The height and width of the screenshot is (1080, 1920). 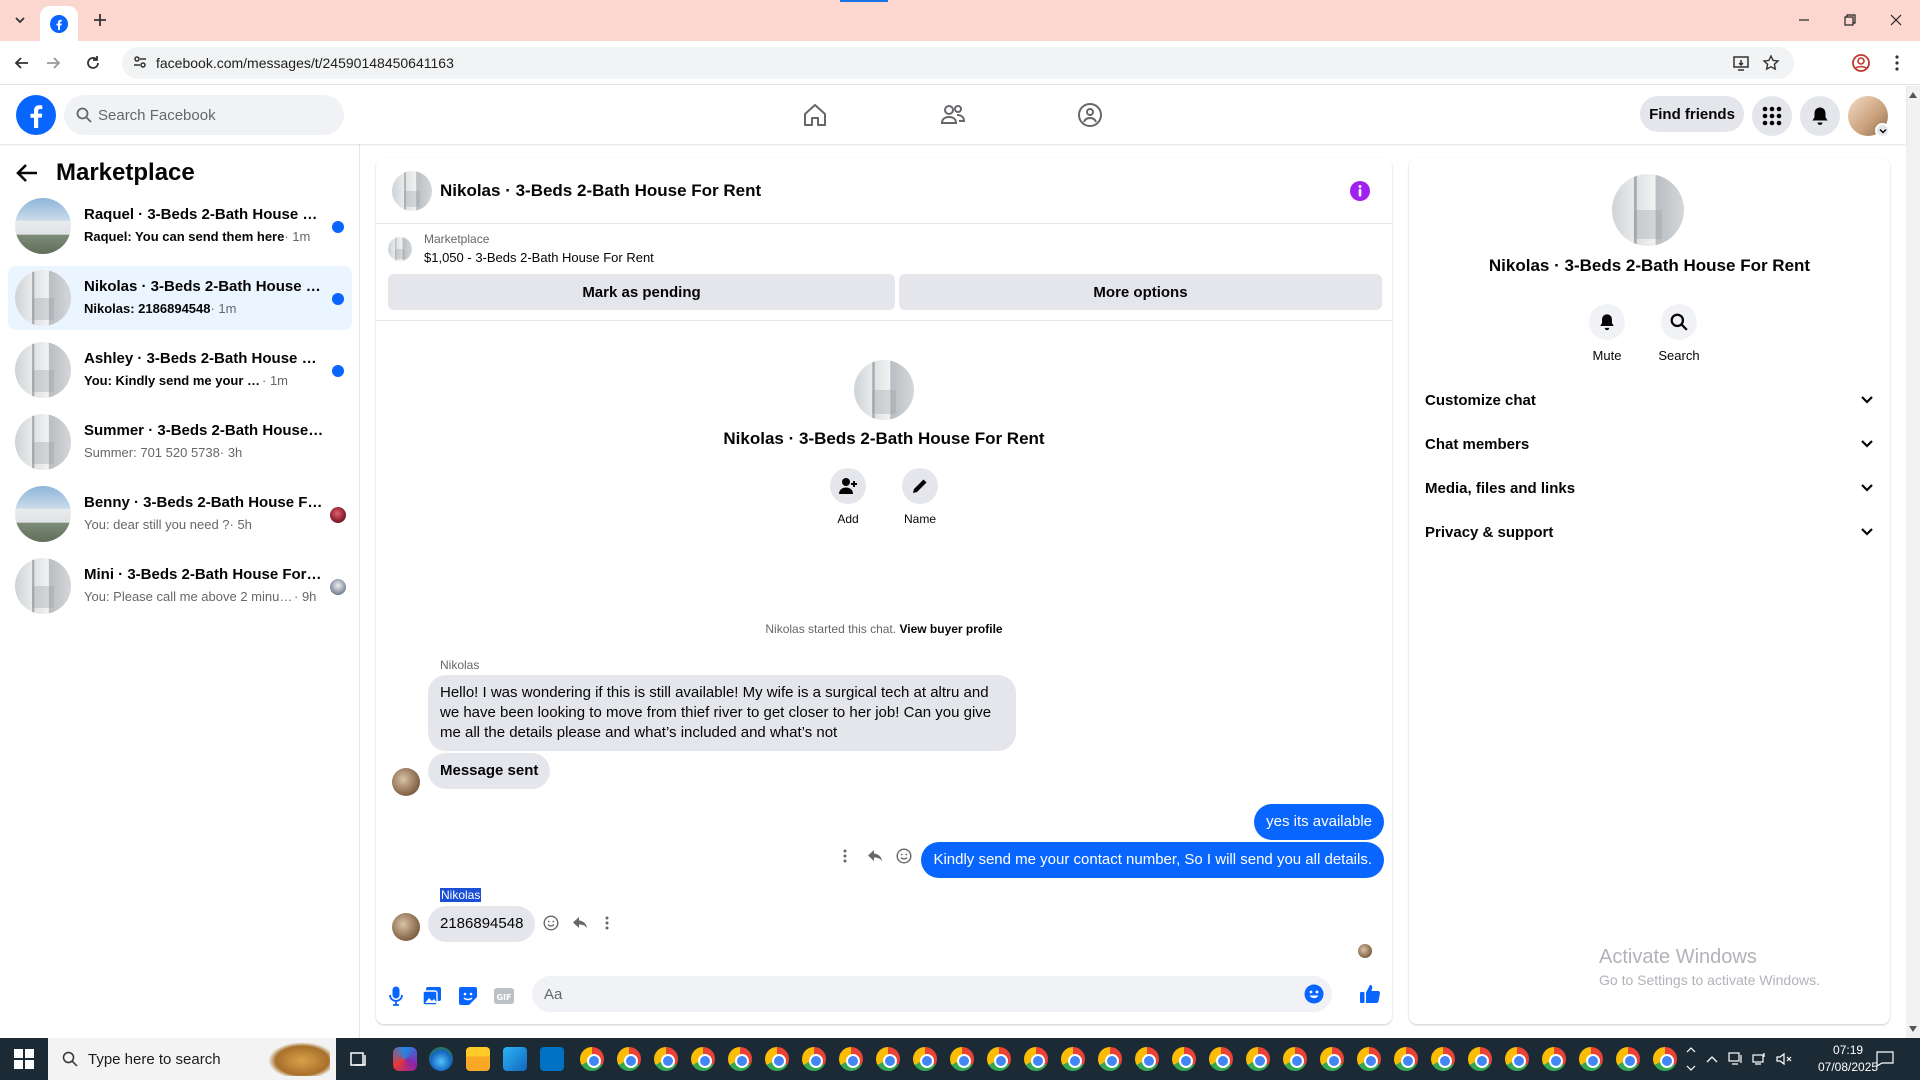 What do you see at coordinates (1692, 114) in the screenshot?
I see `find-friends-button: Find friends` at bounding box center [1692, 114].